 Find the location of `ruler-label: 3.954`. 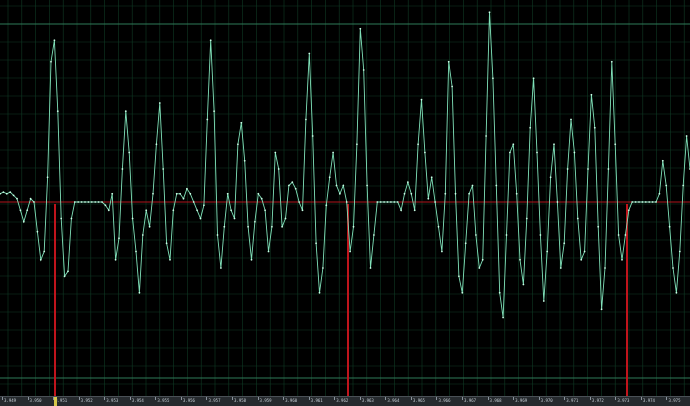

ruler-label: 3.954 is located at coordinates (137, 400).